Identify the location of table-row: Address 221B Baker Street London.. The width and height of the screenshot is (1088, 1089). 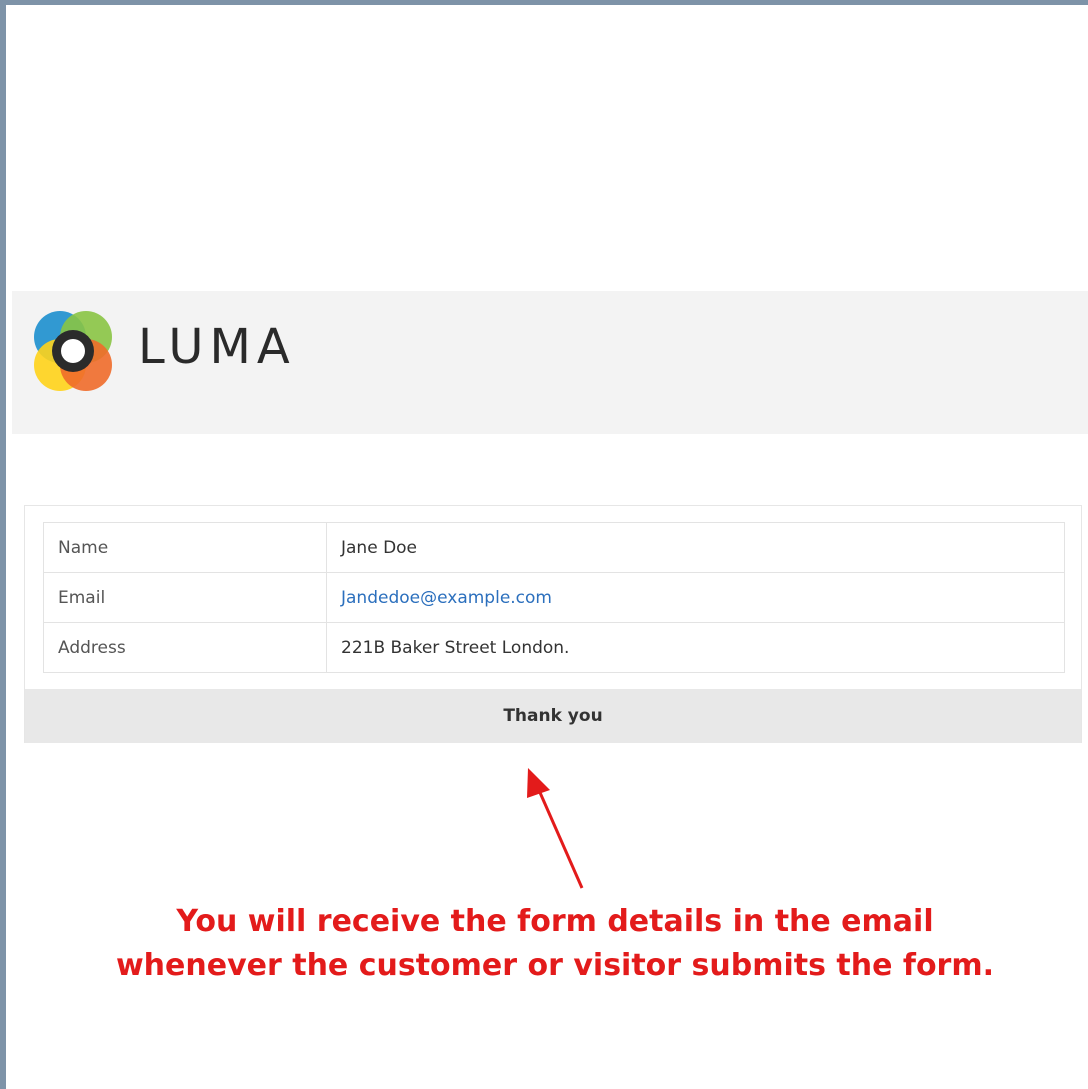
(554, 647).